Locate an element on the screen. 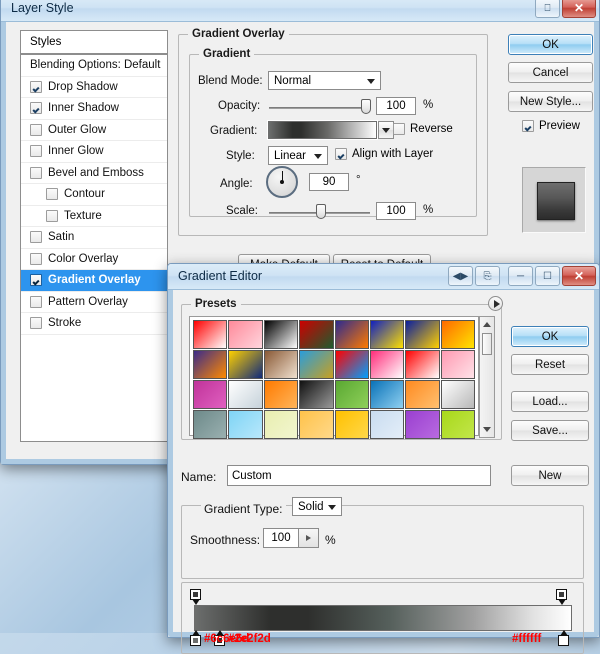 This screenshot has width=600, height=654. gradient-editor-reset-button: Reset is located at coordinates (550, 364).